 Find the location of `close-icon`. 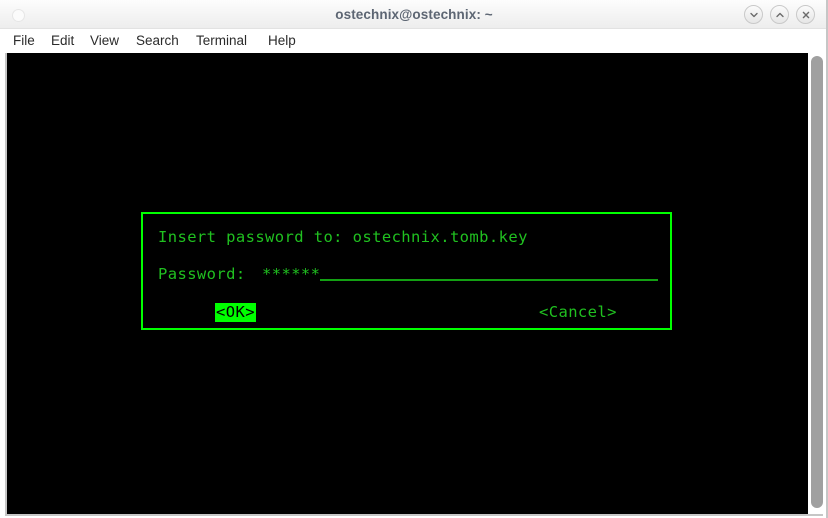

close-icon is located at coordinates (805, 14).